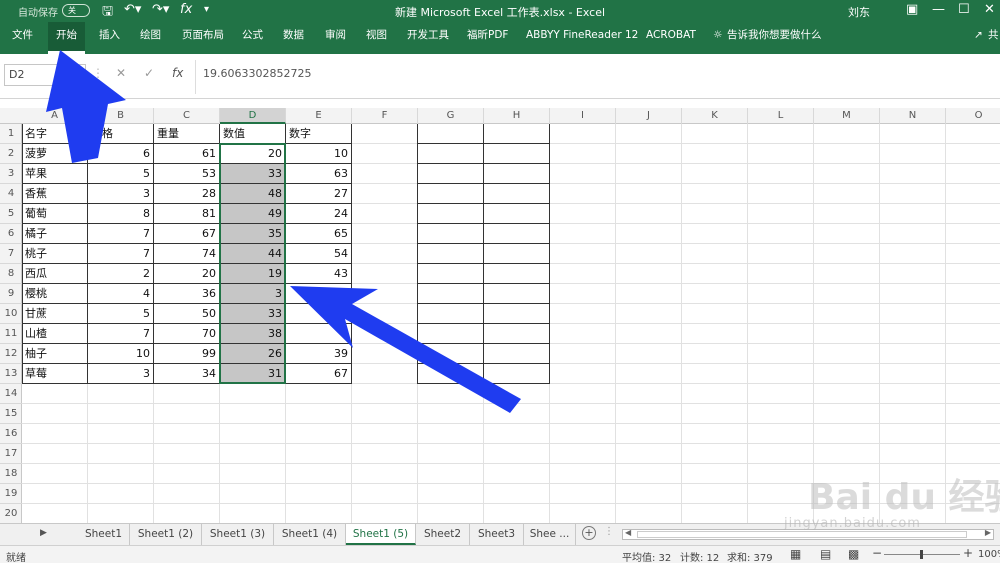 The height and width of the screenshot is (563, 1000). Describe the element at coordinates (582, 38) in the screenshot. I see `tab-abbyy: ABBYY FineReader 12` at that location.